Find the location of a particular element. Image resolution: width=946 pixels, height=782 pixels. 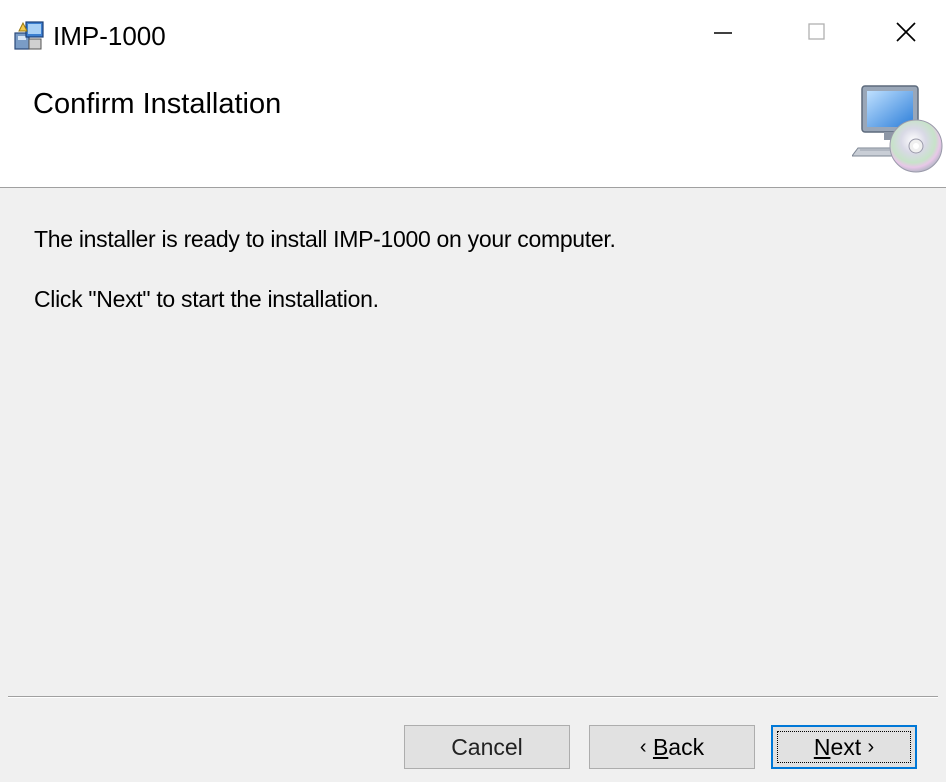

maximize-button is located at coordinates (817, 34).